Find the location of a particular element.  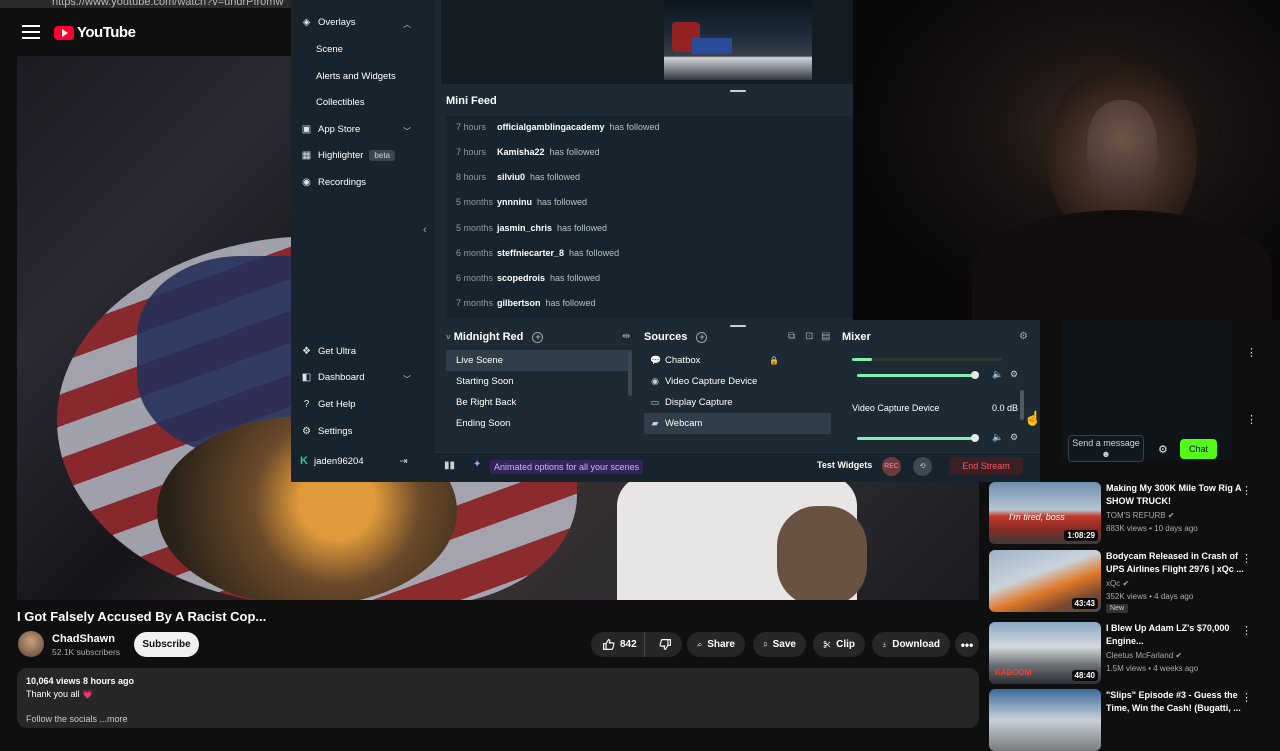

share-button: Share is located at coordinates (716, 644).